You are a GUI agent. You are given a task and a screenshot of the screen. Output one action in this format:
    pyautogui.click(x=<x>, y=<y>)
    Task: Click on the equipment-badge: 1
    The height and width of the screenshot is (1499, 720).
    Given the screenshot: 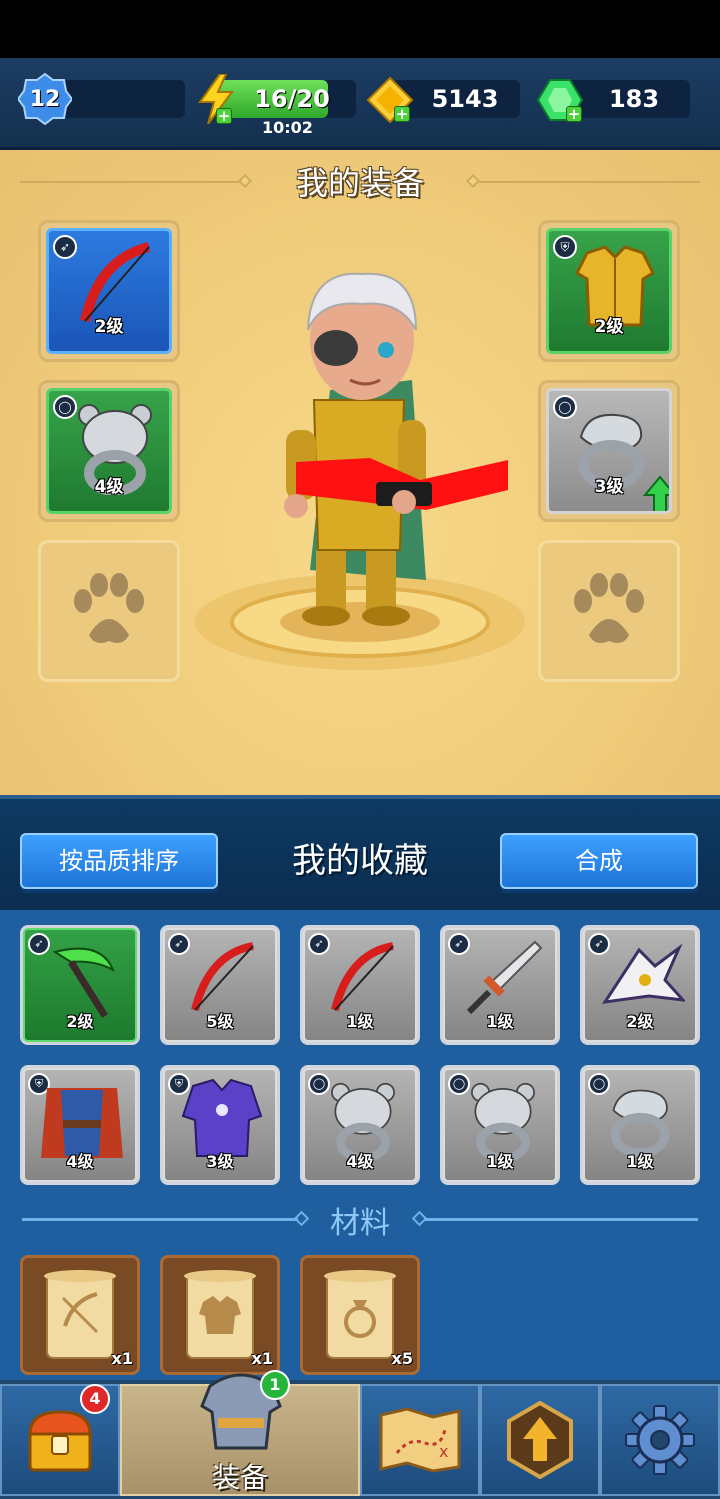 What is the action you would take?
    pyautogui.click(x=275, y=1385)
    